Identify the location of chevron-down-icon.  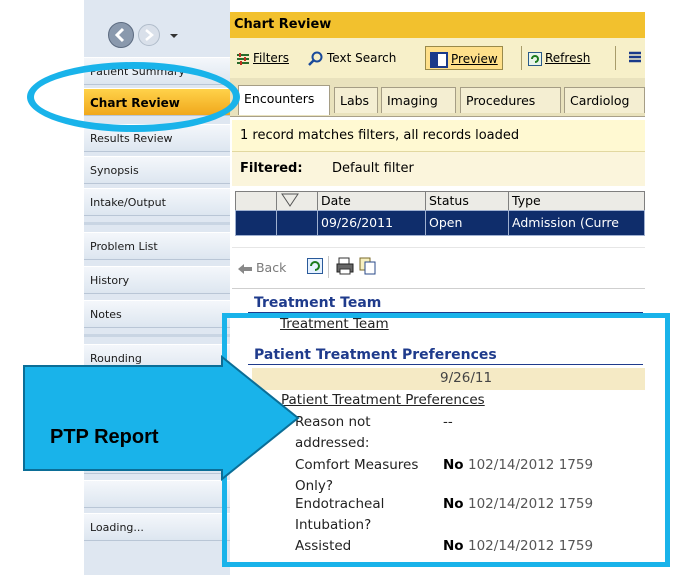
(174, 36).